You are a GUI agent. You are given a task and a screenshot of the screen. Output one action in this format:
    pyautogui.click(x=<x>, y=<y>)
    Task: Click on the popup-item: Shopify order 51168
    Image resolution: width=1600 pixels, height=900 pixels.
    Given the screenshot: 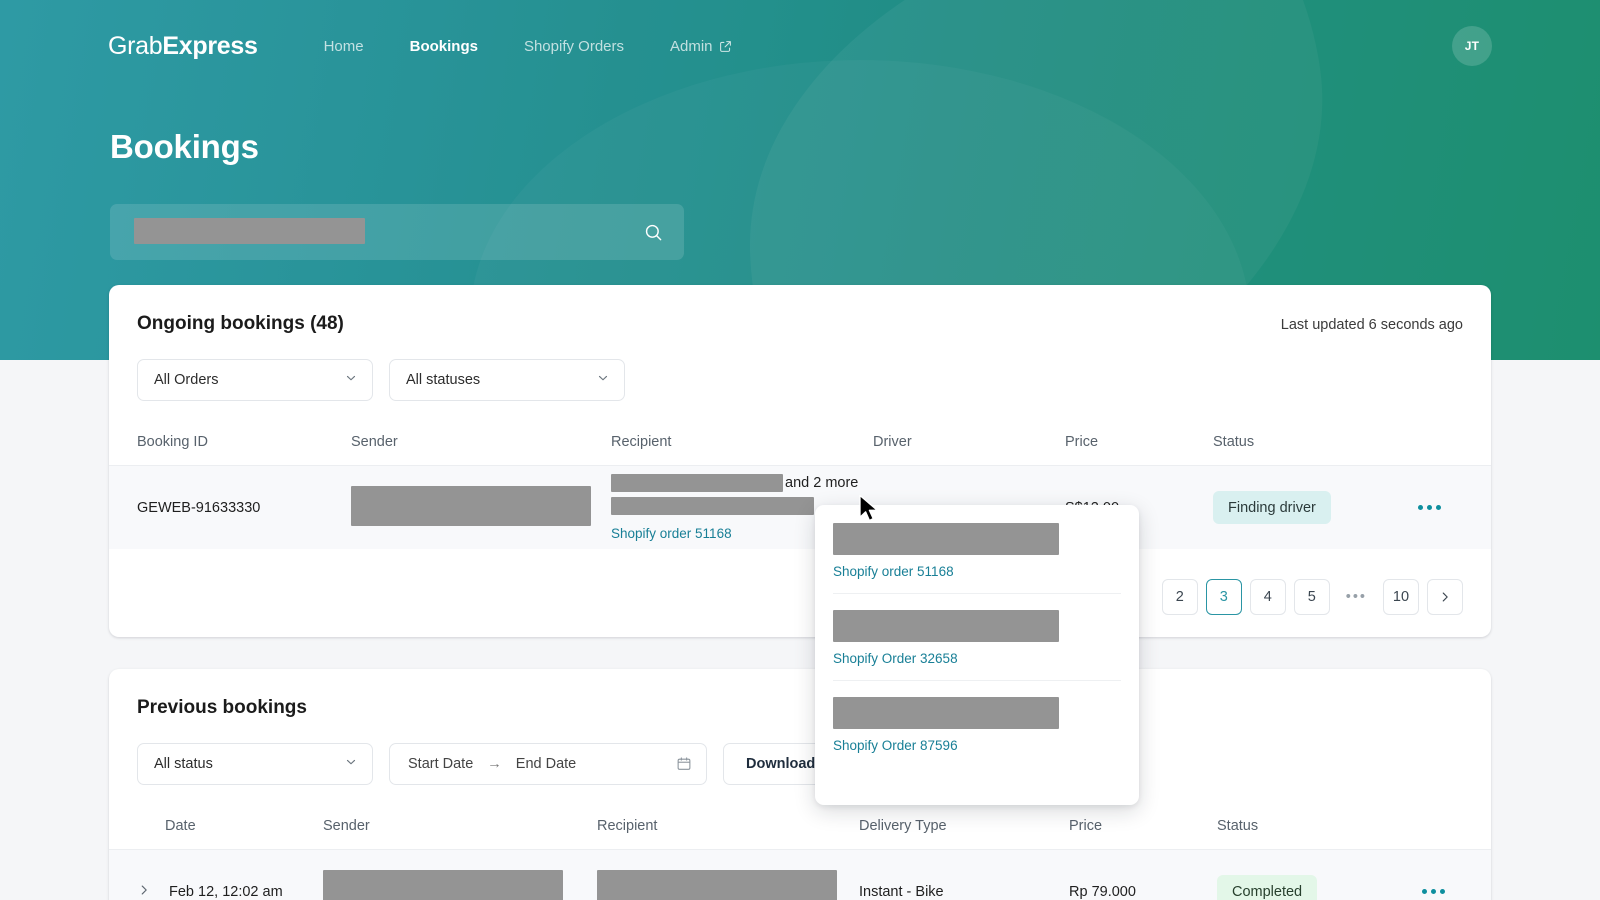 What is the action you would take?
    pyautogui.click(x=977, y=558)
    